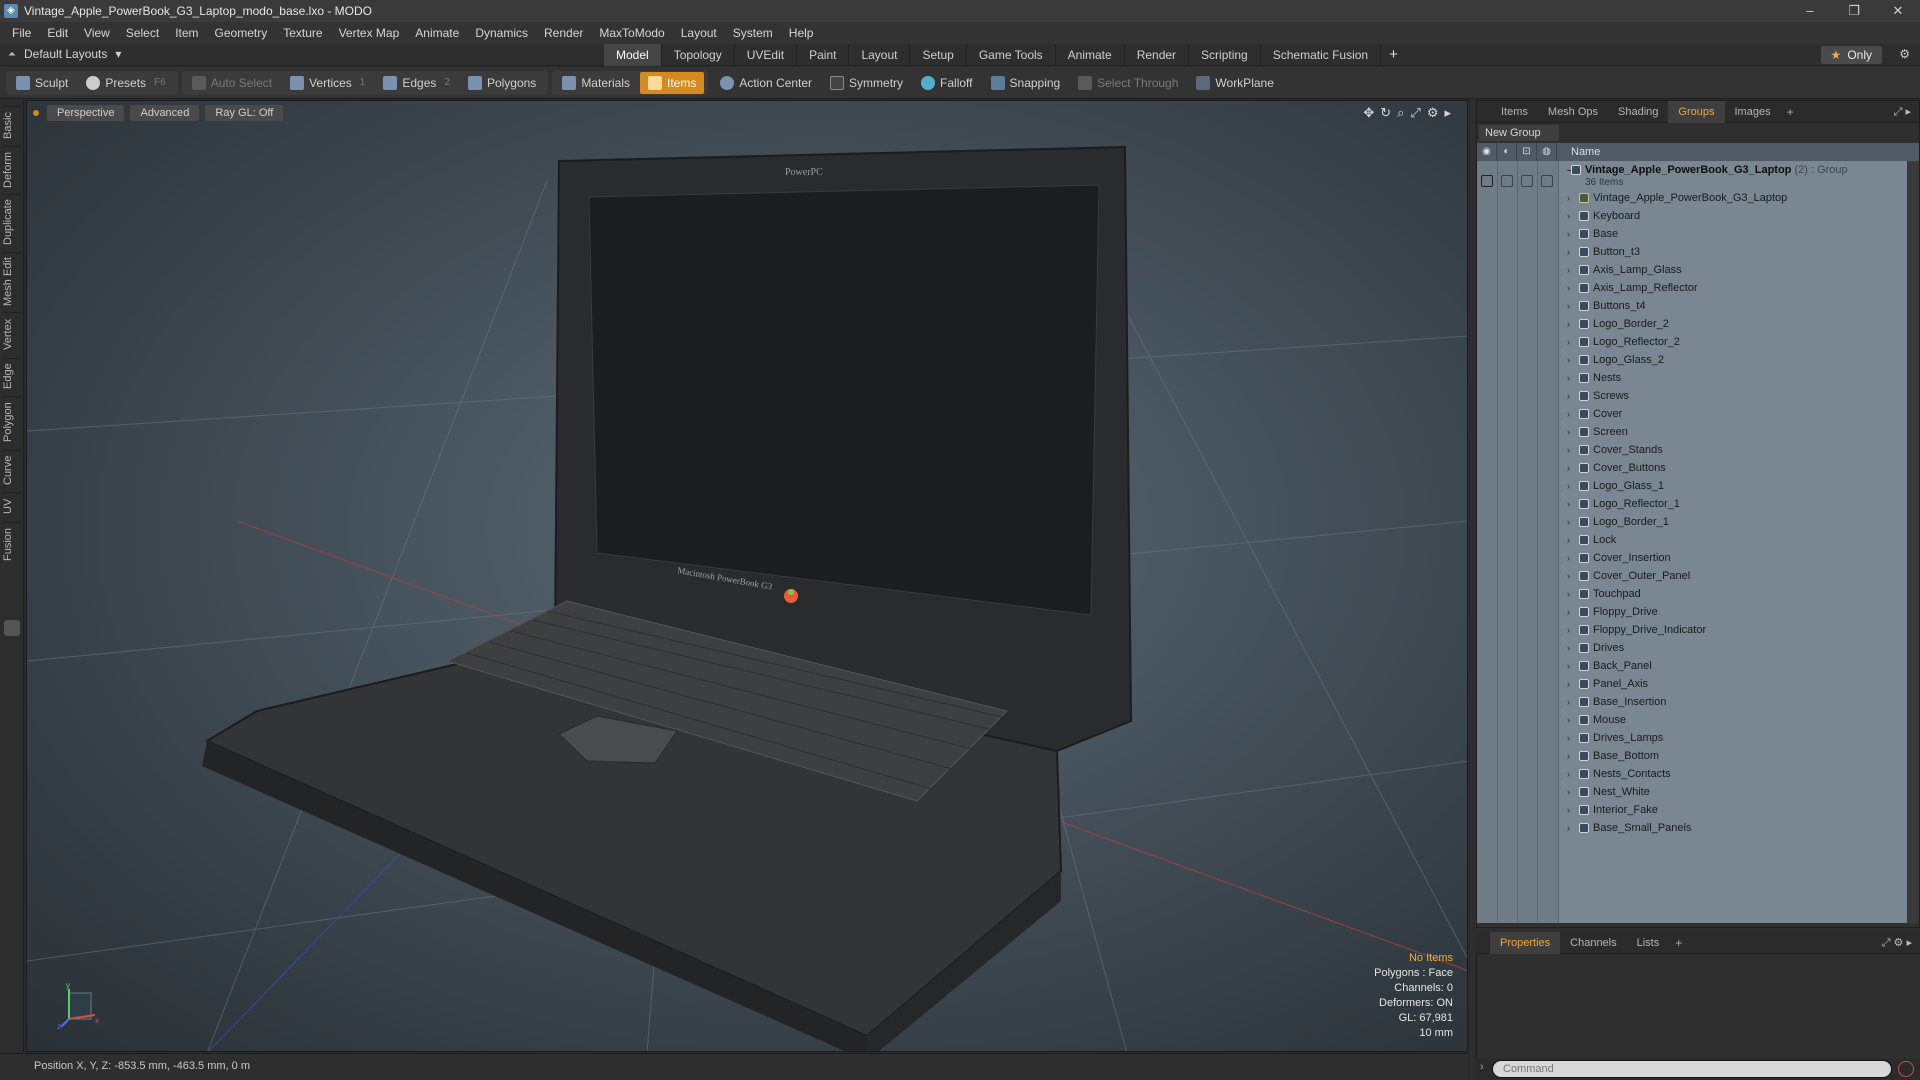 The width and height of the screenshot is (1920, 1080). Describe the element at coordinates (1638, 112) in the screenshot. I see `tab-shading: Shading` at that location.